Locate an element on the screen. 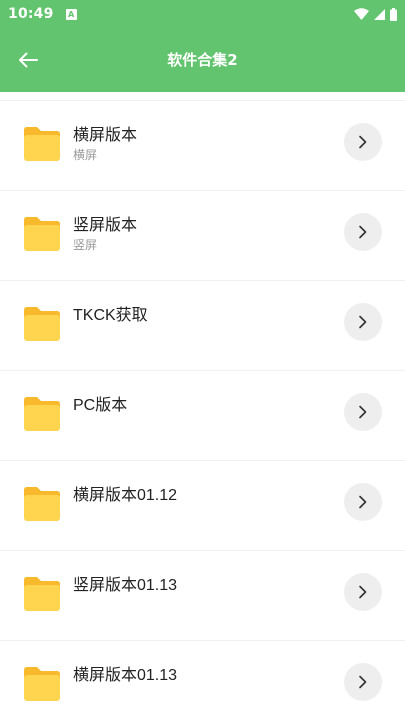  list-item: 横屏版本 横屏 is located at coordinates (202, 146).